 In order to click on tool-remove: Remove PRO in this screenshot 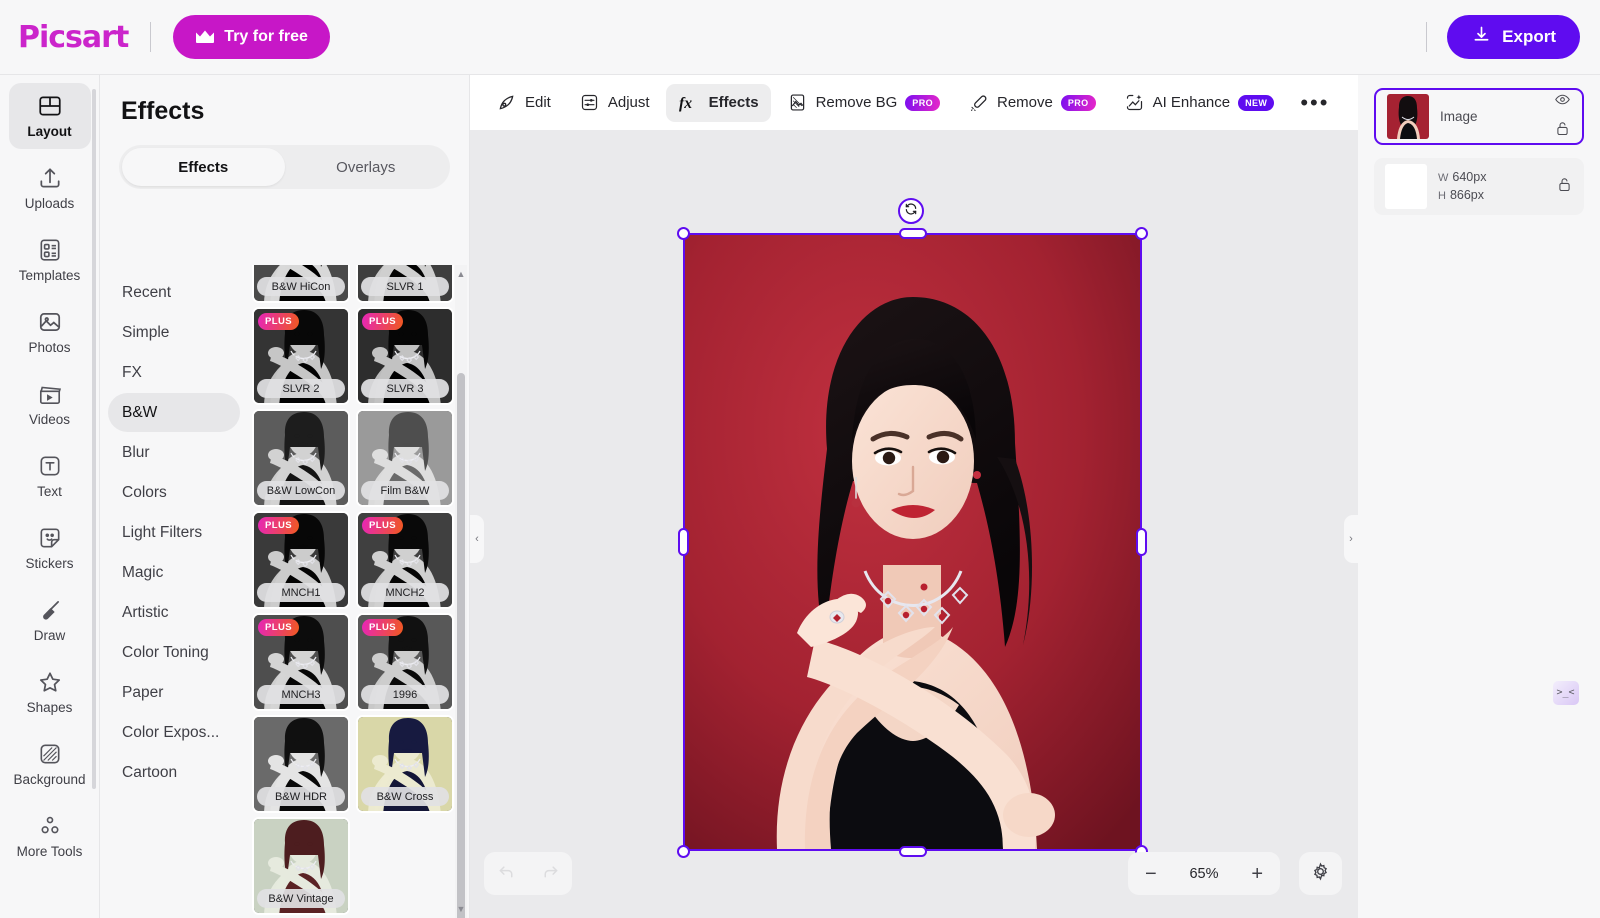, I will do `click(1032, 103)`.